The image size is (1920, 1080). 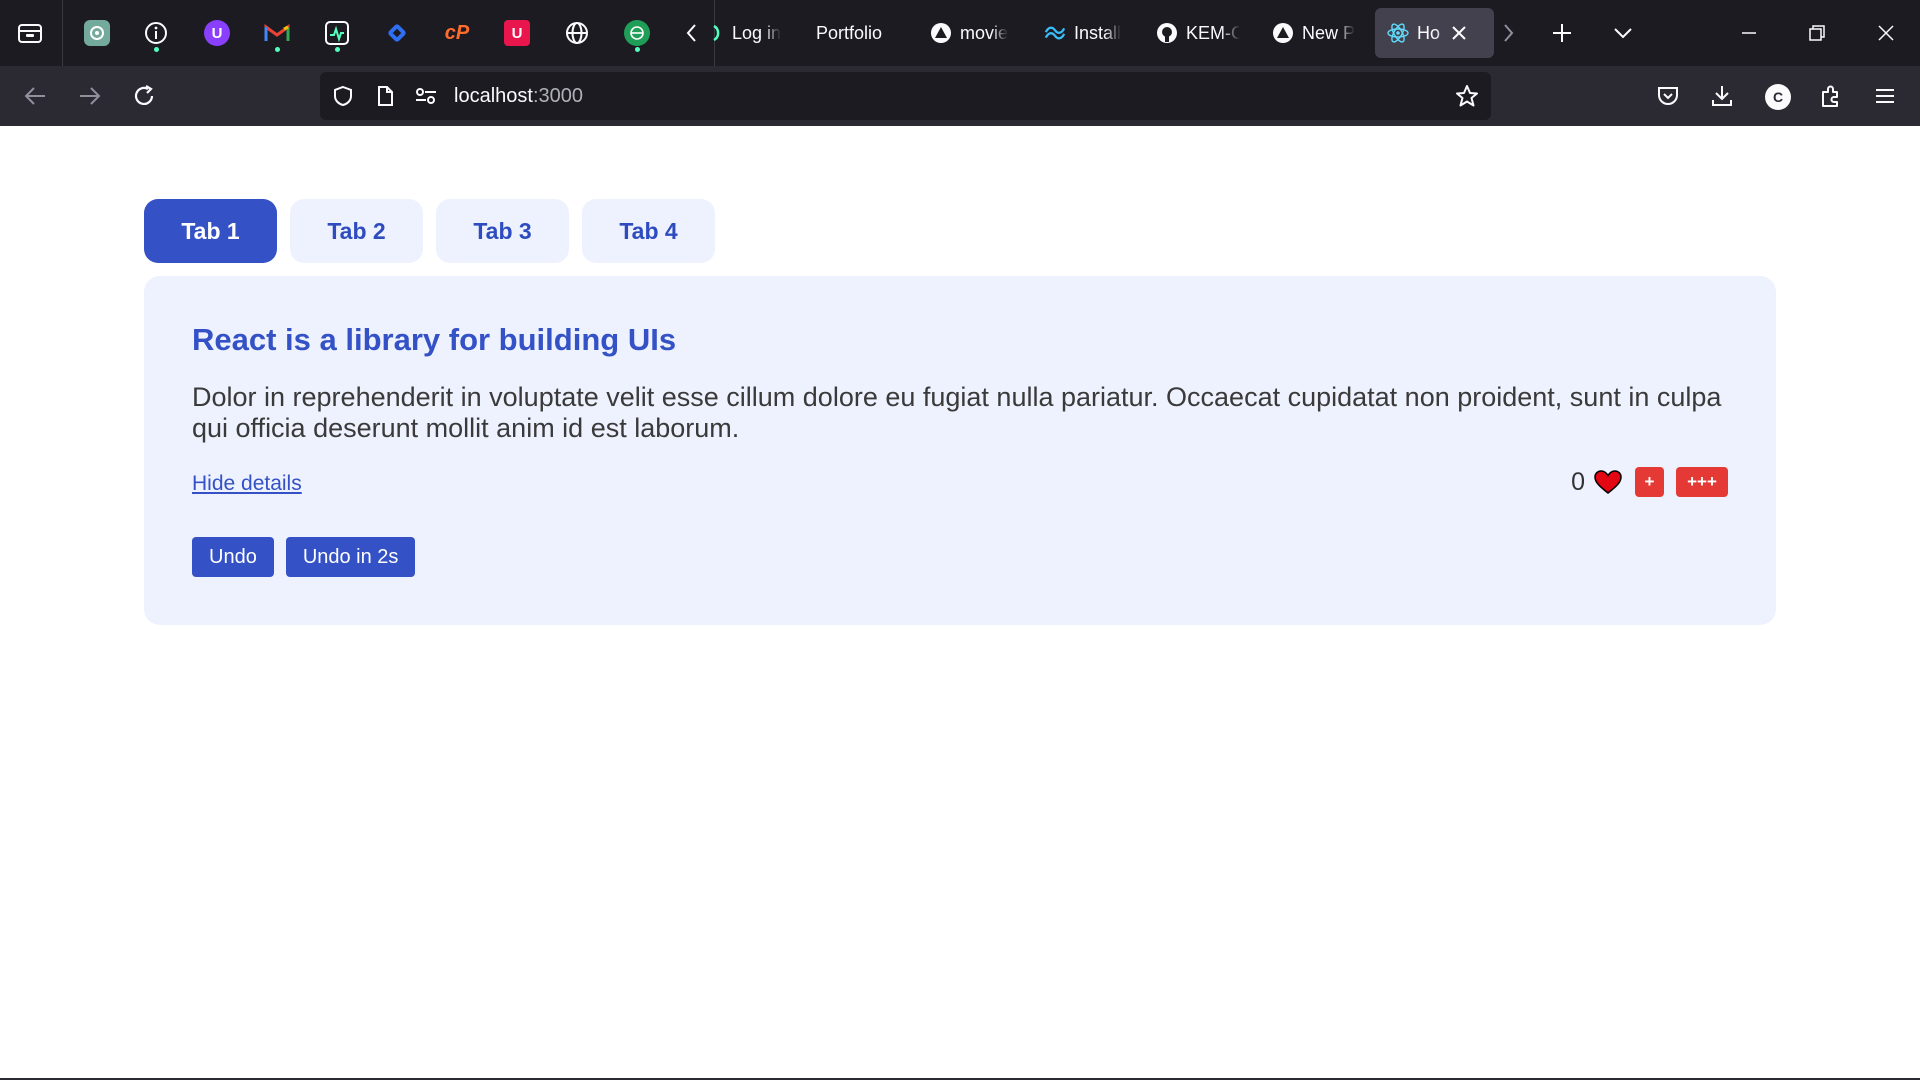 What do you see at coordinates (1831, 96) in the screenshot?
I see `extensions-icon` at bounding box center [1831, 96].